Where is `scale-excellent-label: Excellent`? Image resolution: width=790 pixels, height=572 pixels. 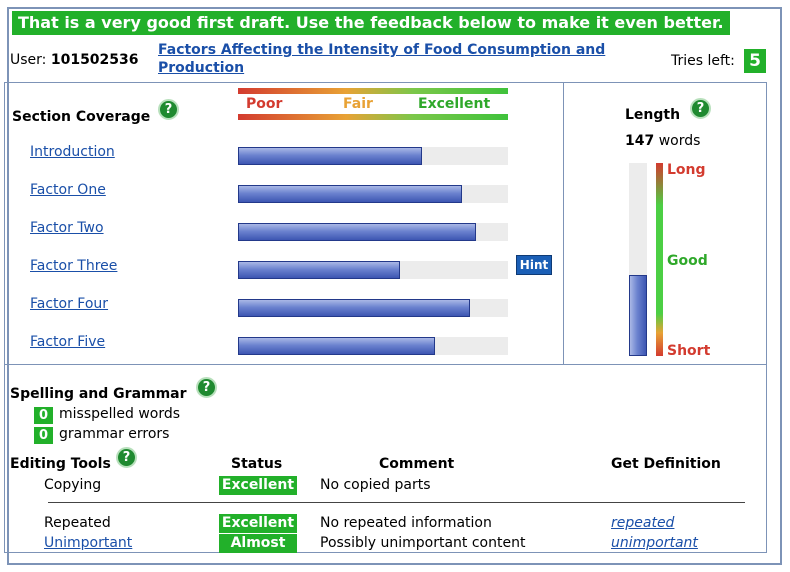 scale-excellent-label: Excellent is located at coordinates (454, 104).